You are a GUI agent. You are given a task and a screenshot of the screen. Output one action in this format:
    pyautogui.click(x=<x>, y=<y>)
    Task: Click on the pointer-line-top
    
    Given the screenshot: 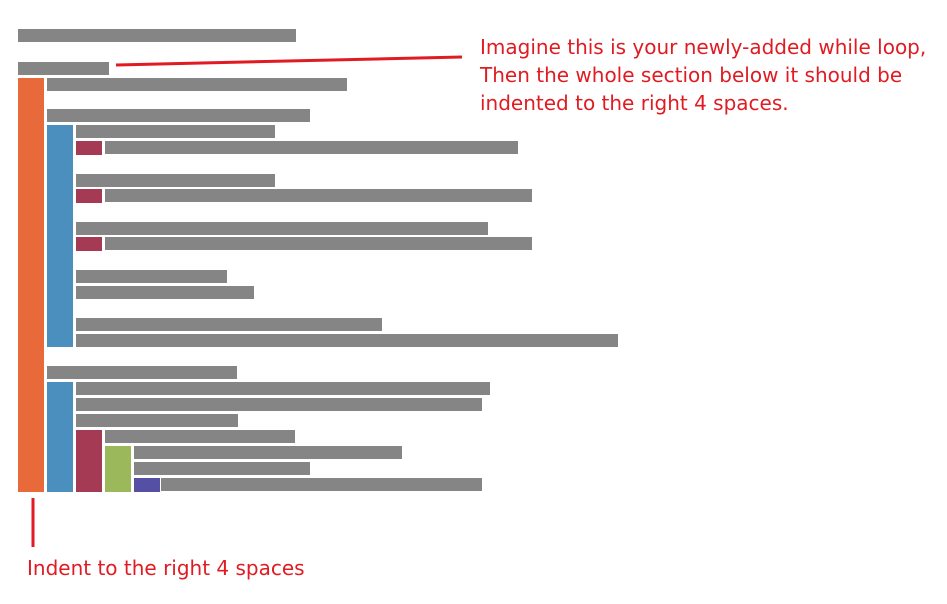 What is the action you would take?
    pyautogui.click(x=289, y=61)
    